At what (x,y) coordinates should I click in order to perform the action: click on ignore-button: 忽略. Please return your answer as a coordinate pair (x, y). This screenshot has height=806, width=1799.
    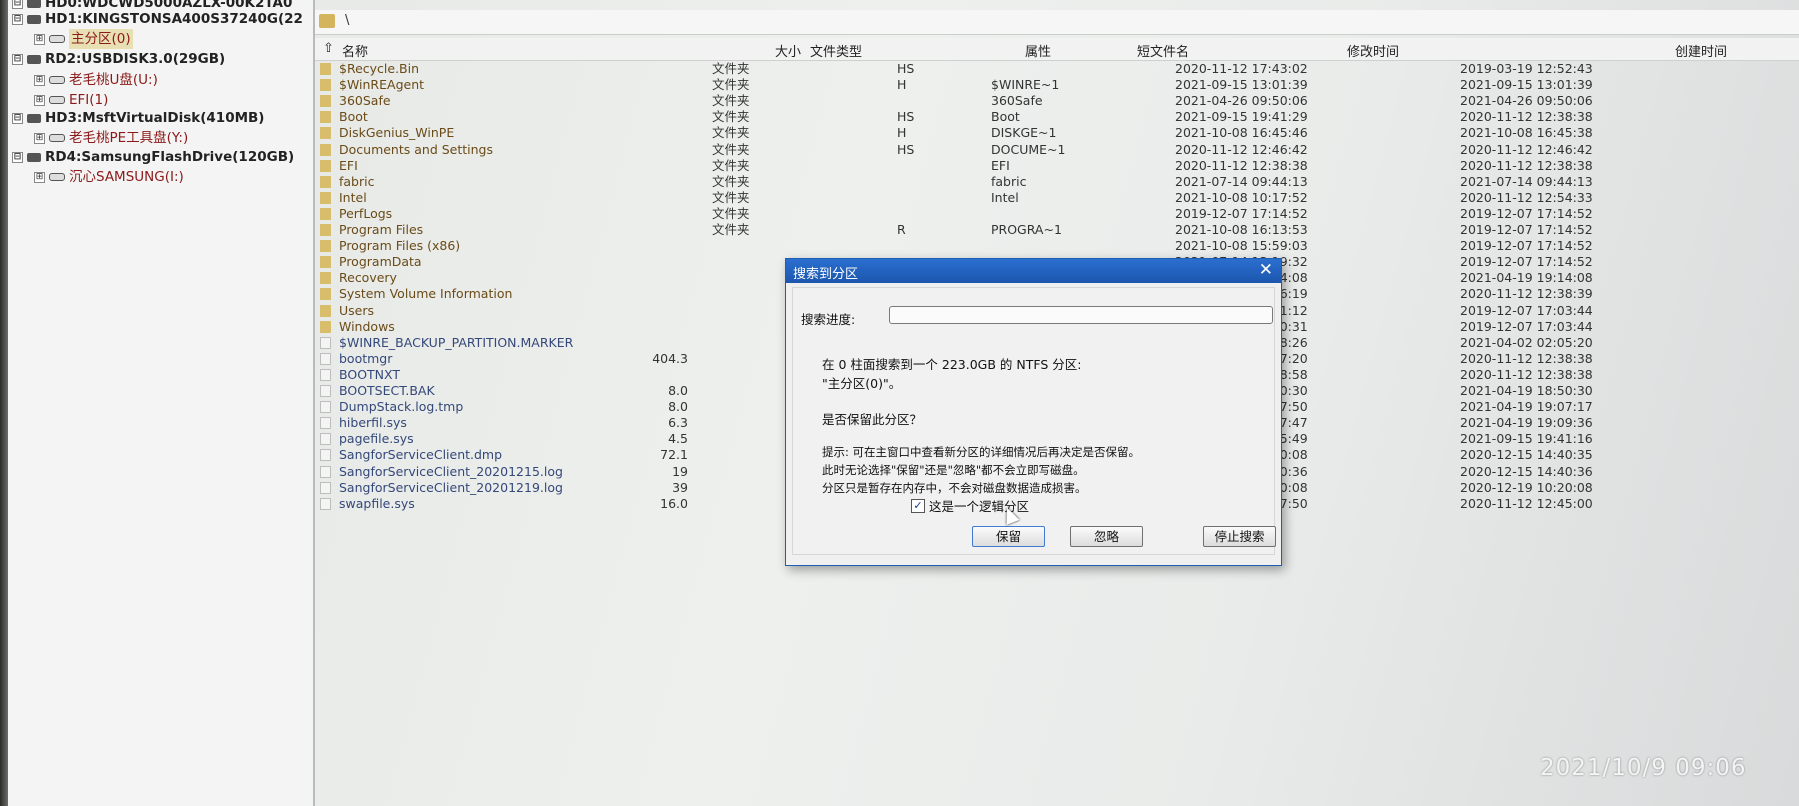
    Looking at the image, I should click on (1106, 536).